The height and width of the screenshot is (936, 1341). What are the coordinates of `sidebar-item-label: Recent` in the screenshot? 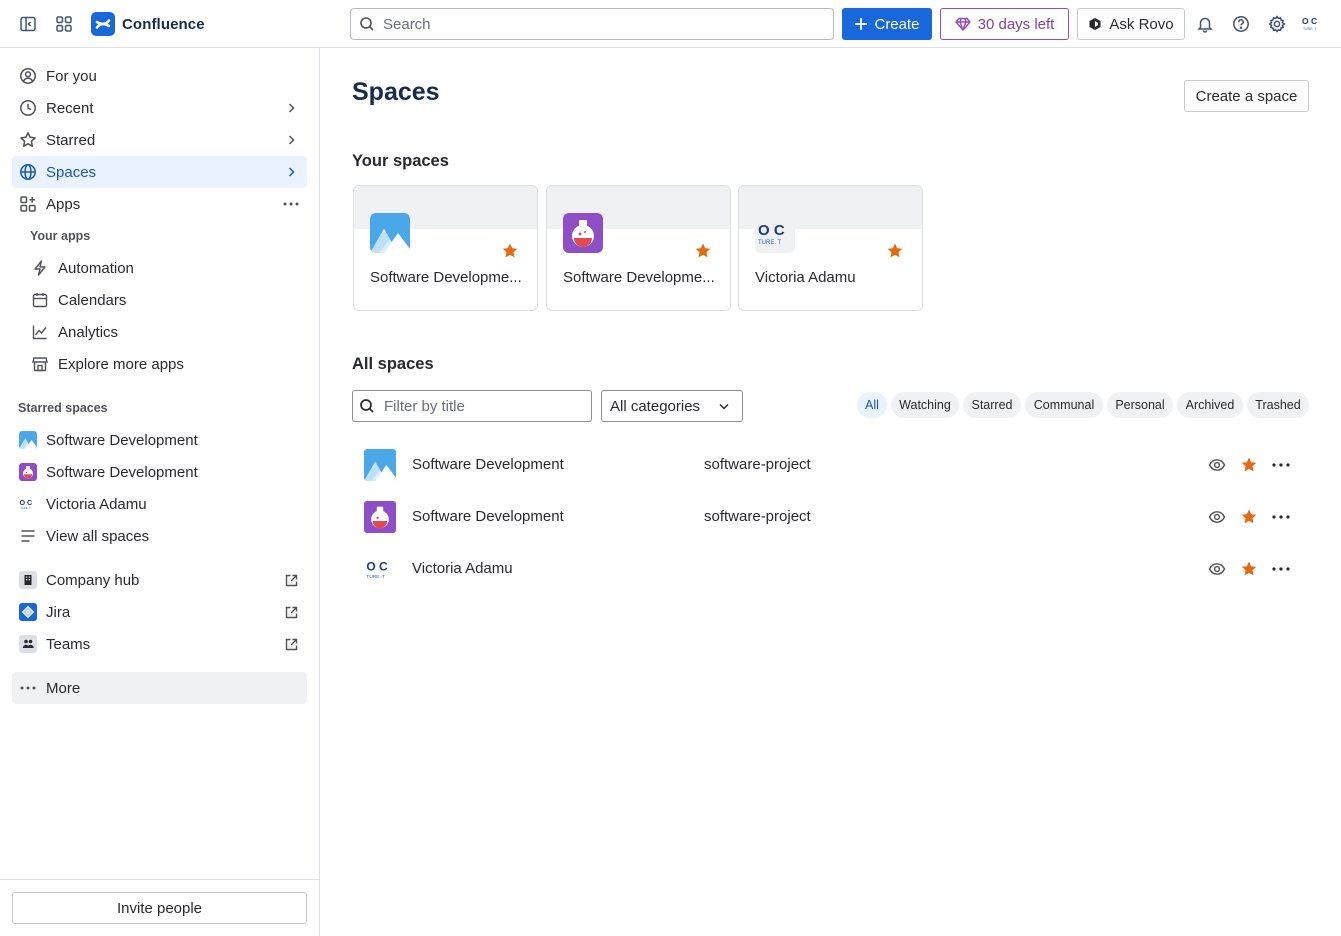 It's located at (70, 108).